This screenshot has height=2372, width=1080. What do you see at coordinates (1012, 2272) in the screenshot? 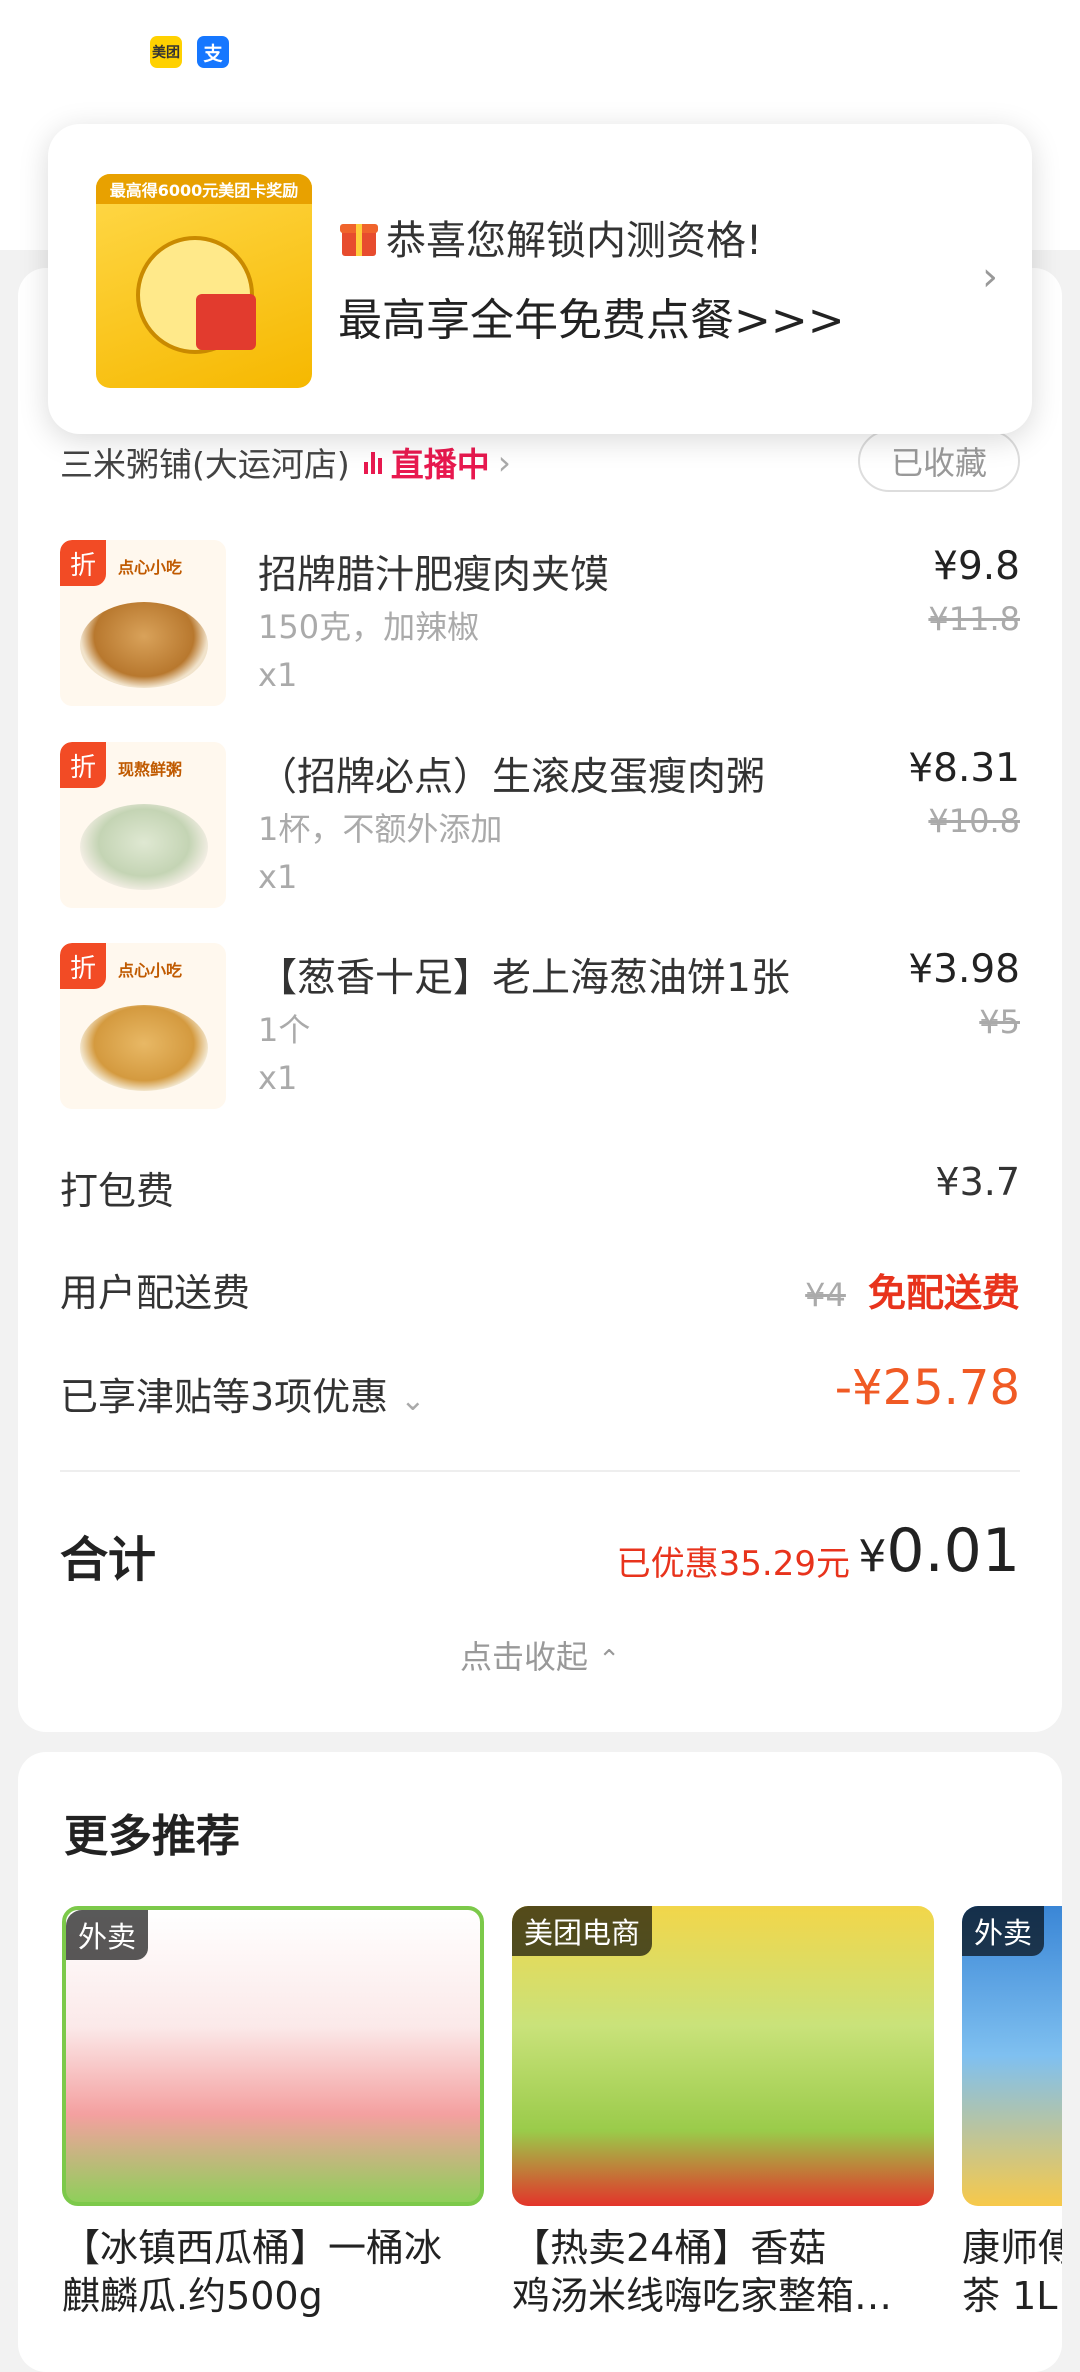
I see `recommend-text: 康师傅 茶 1L` at bounding box center [1012, 2272].